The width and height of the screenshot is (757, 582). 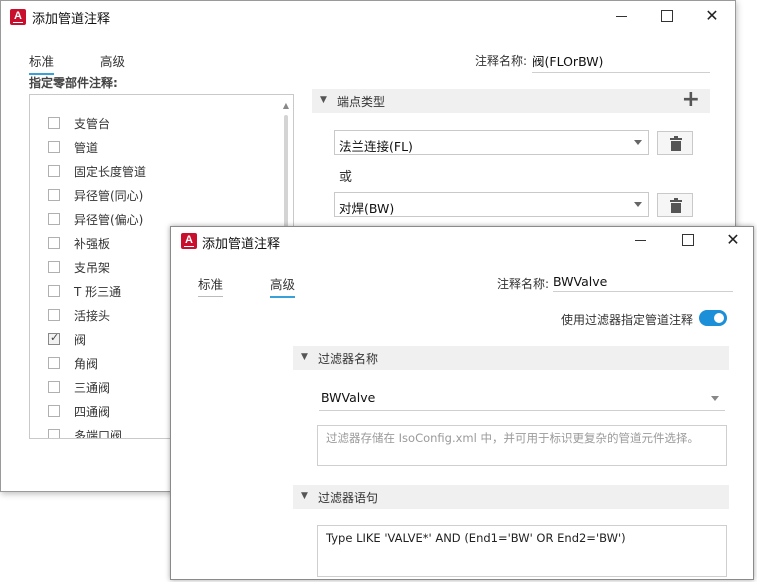 What do you see at coordinates (491, 142) in the screenshot?
I see `endpoint-type-select-1: 法兰连接(FL)` at bounding box center [491, 142].